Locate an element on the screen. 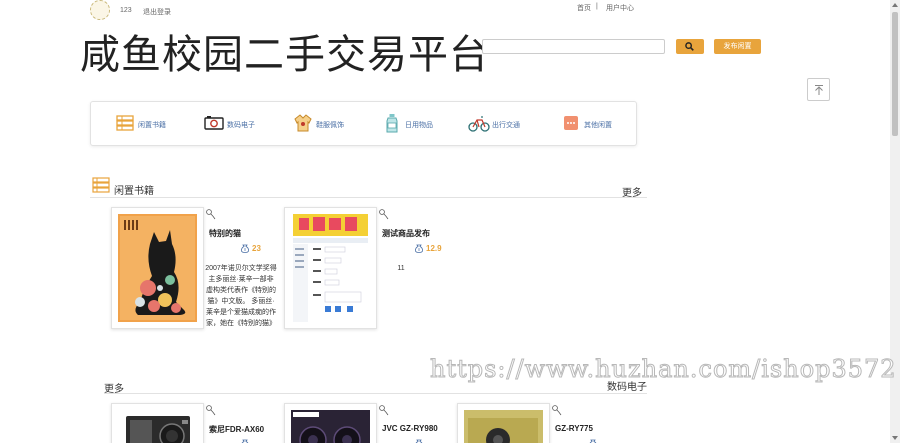 This screenshot has width=900, height=443. username: 123 is located at coordinates (126, 10).